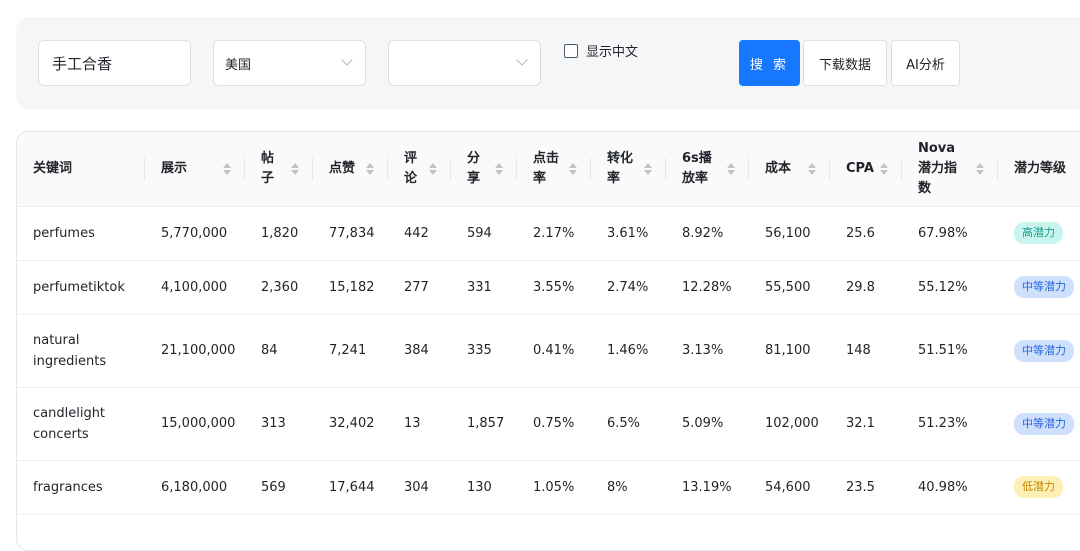 Image resolution: width=1080 pixels, height=551 pixels. Describe the element at coordinates (342, 168) in the screenshot. I see `col-header-label: 点赞` at that location.